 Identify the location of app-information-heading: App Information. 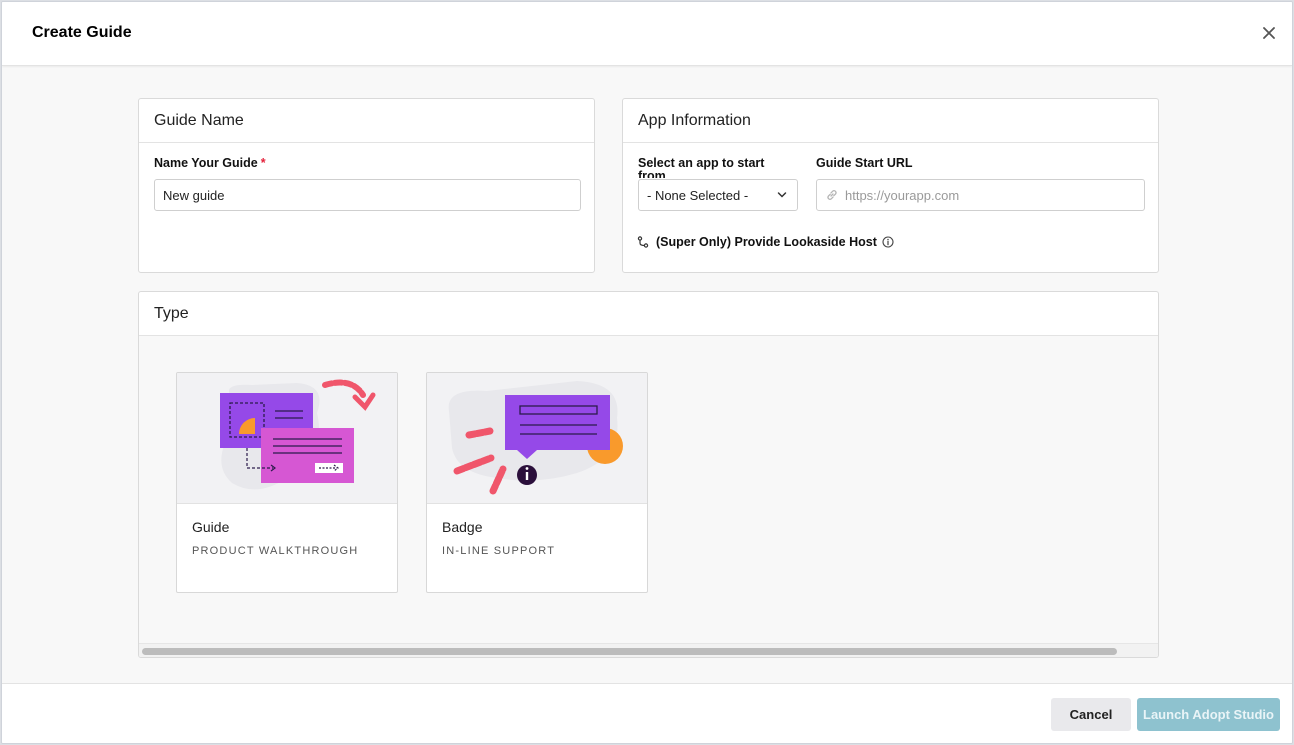
(890, 121).